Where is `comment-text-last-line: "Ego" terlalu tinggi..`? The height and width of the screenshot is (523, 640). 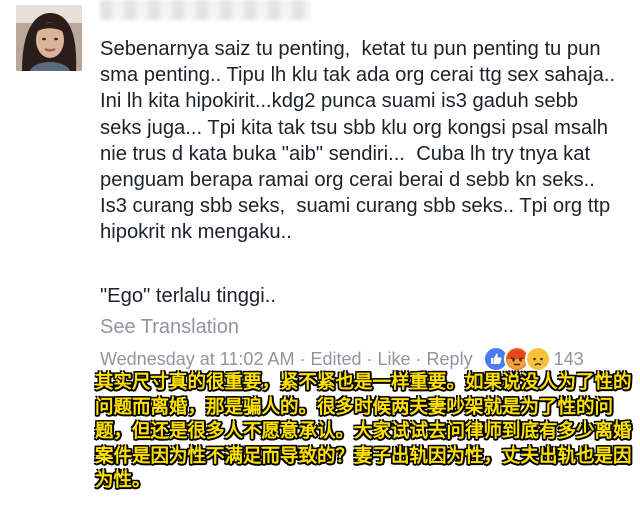
comment-text-last-line: "Ego" terlalu tinggi.. is located at coordinates (188, 296).